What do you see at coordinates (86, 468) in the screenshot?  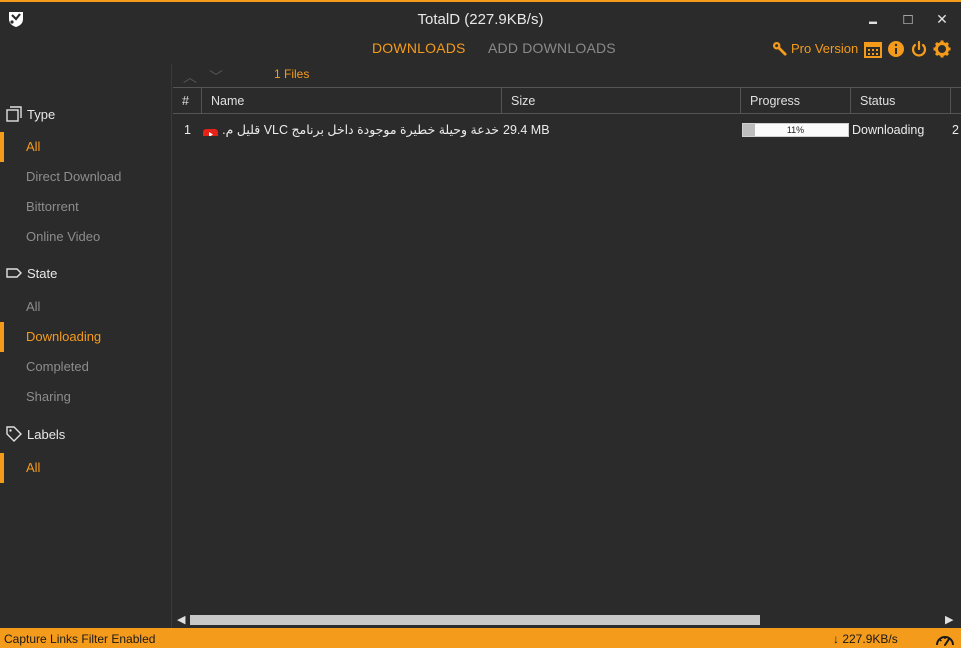 I see `sidebar-item-labels-all: All` at bounding box center [86, 468].